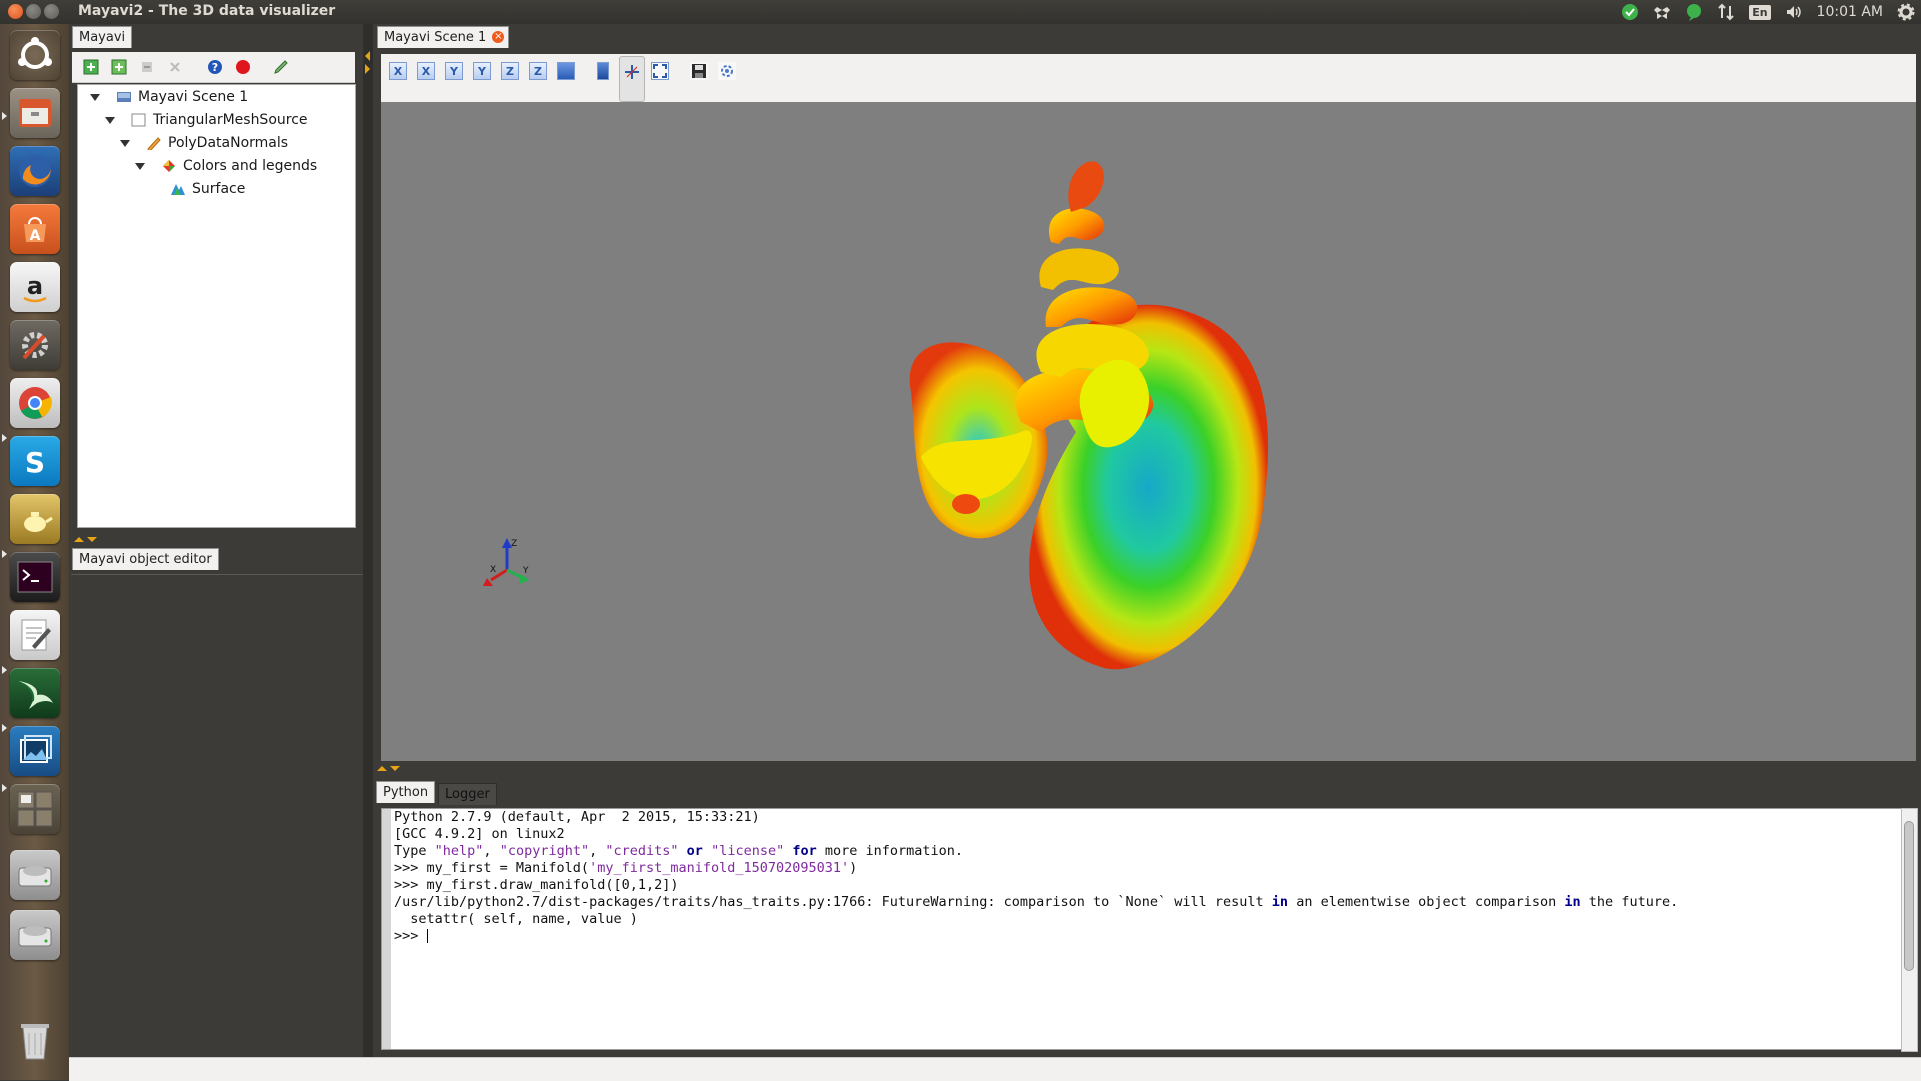 This screenshot has height=1081, width=1921. I want to click on add-module-icon, so click(147, 67).